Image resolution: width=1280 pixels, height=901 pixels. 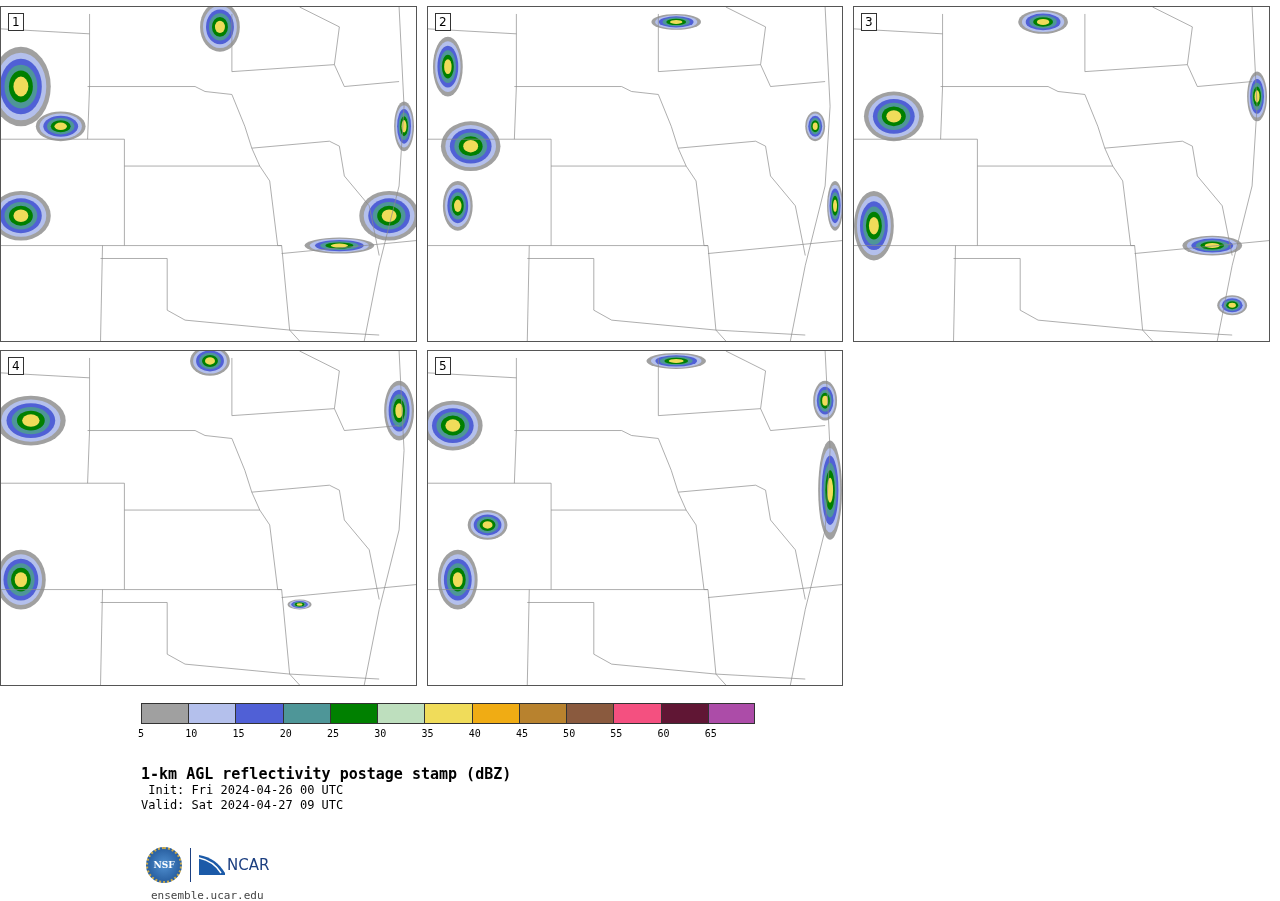 What do you see at coordinates (522, 733) in the screenshot?
I see `colorbar-tick-label: 45` at bounding box center [522, 733].